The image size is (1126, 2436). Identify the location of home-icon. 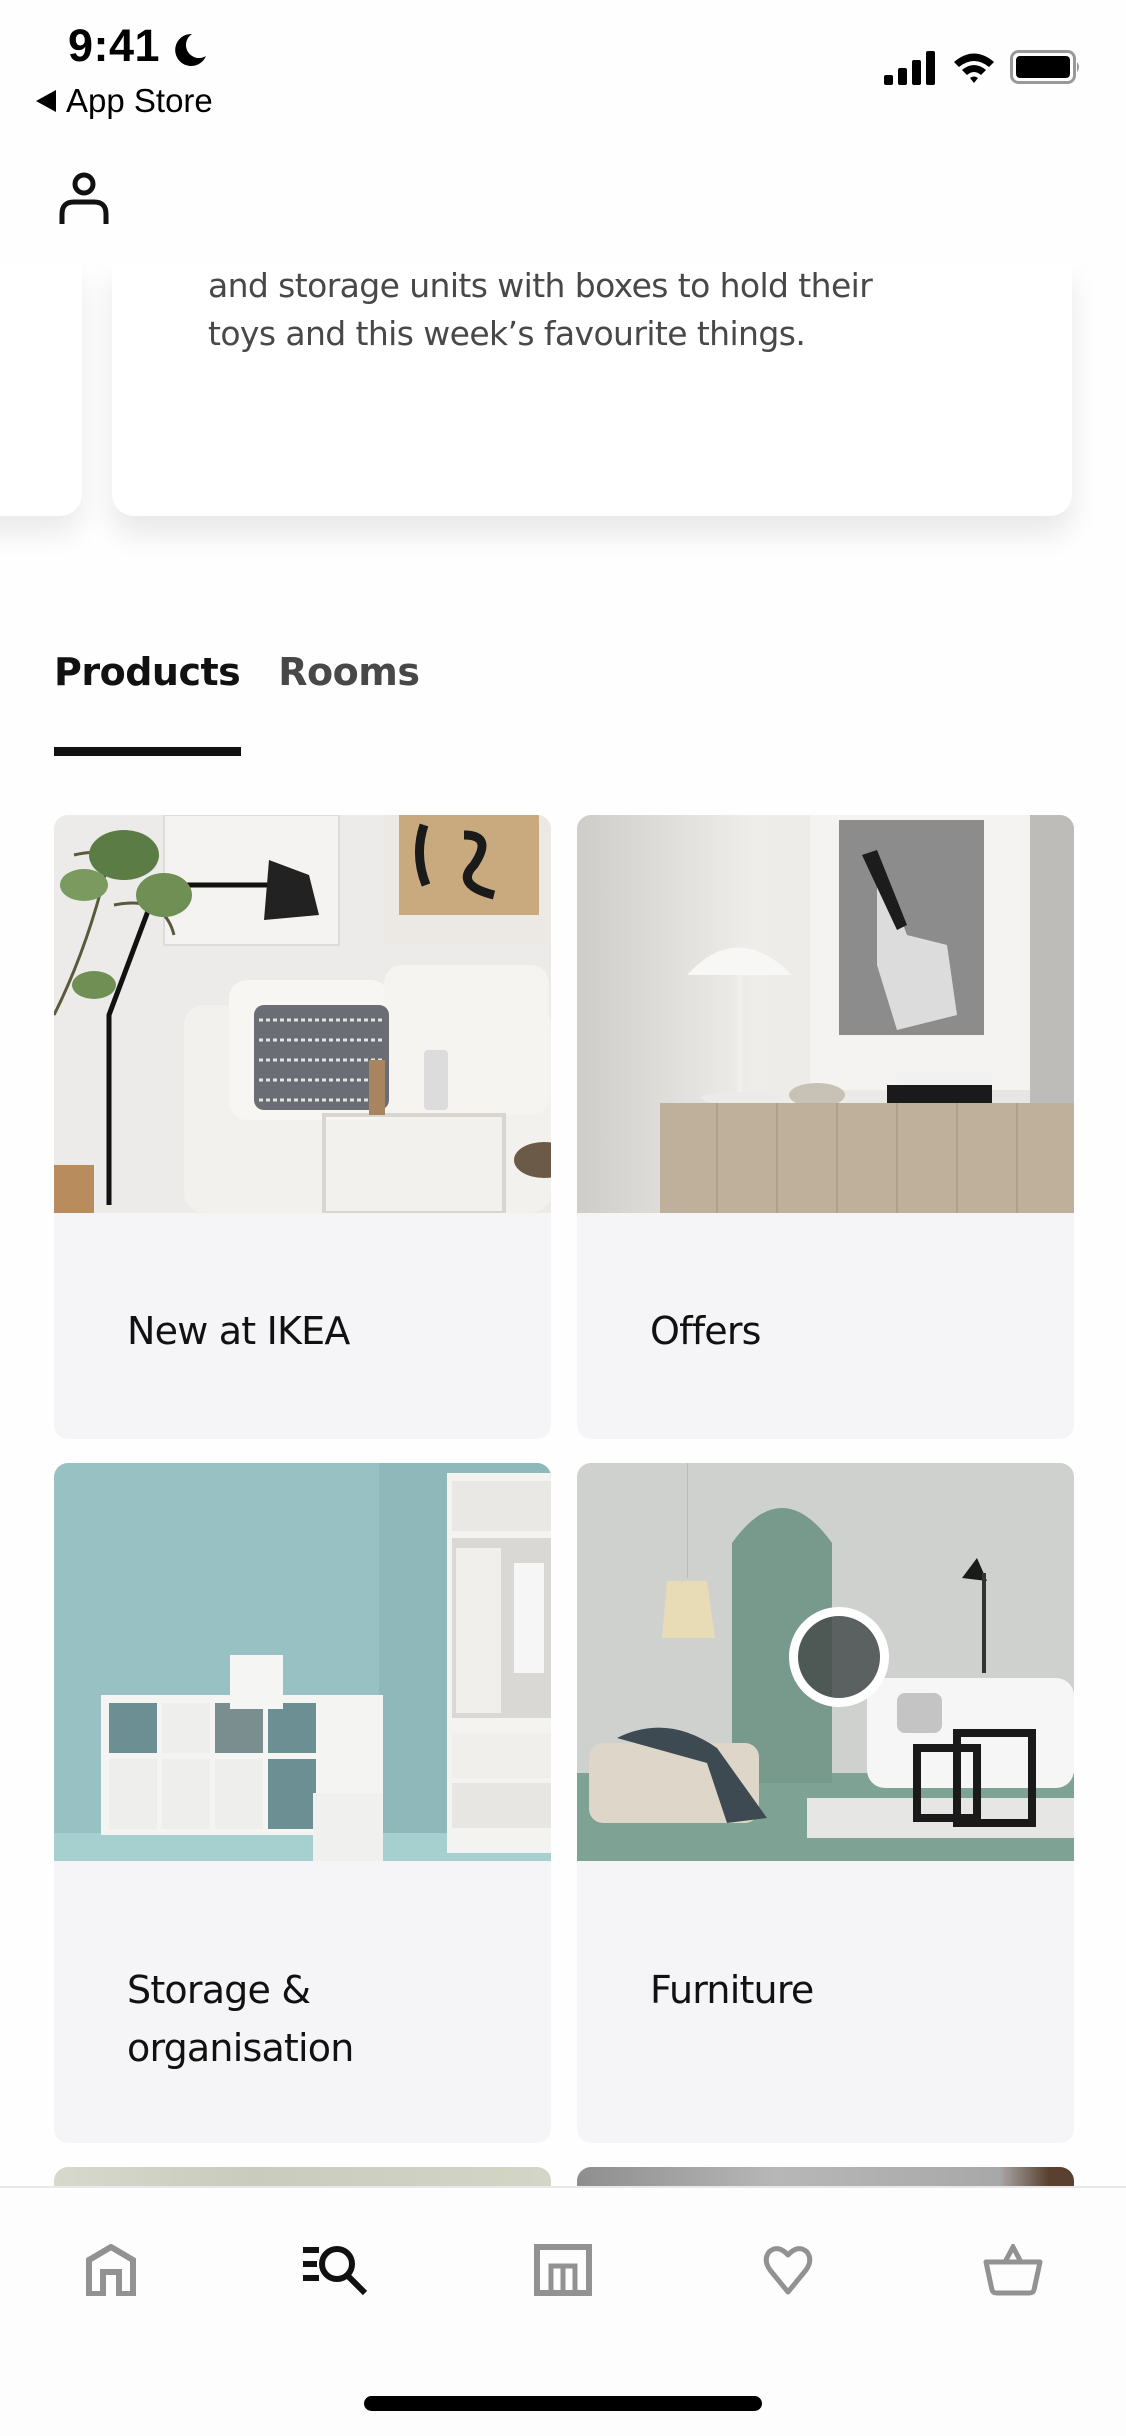
(111, 2270).